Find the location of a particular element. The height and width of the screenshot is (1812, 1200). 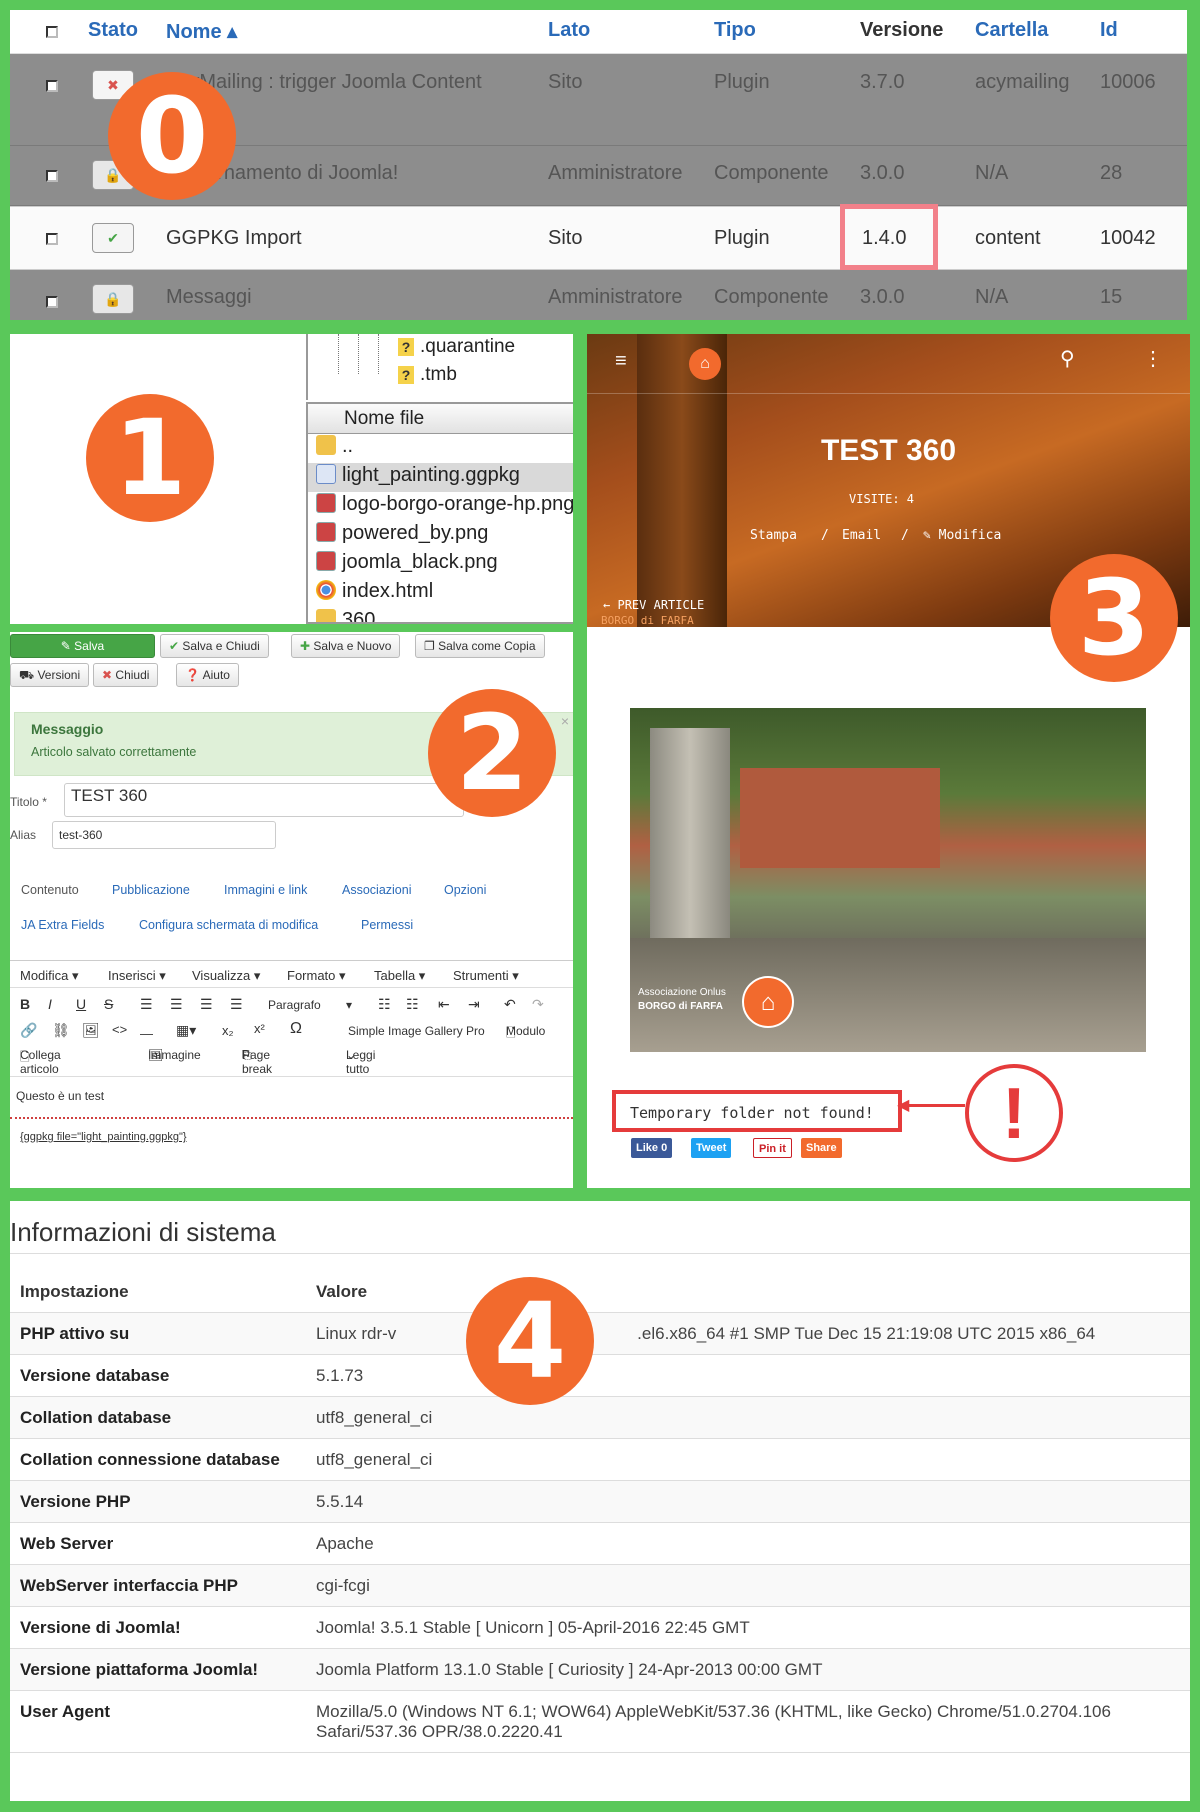

extension-side: Sito is located at coordinates (565, 238).